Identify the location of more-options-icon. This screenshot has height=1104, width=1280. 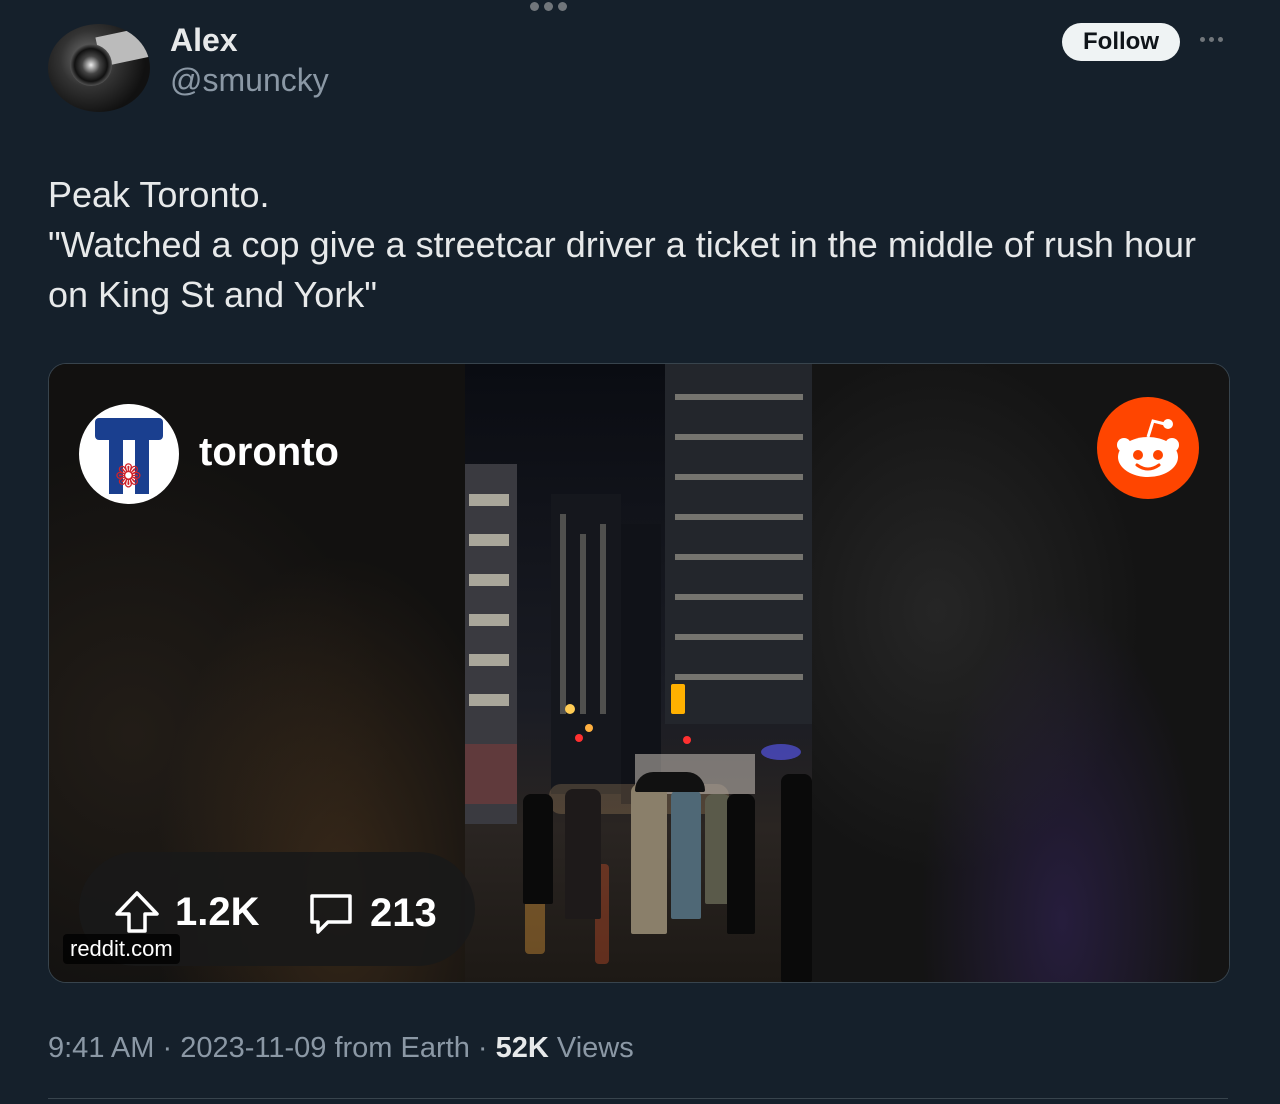
(1211, 39).